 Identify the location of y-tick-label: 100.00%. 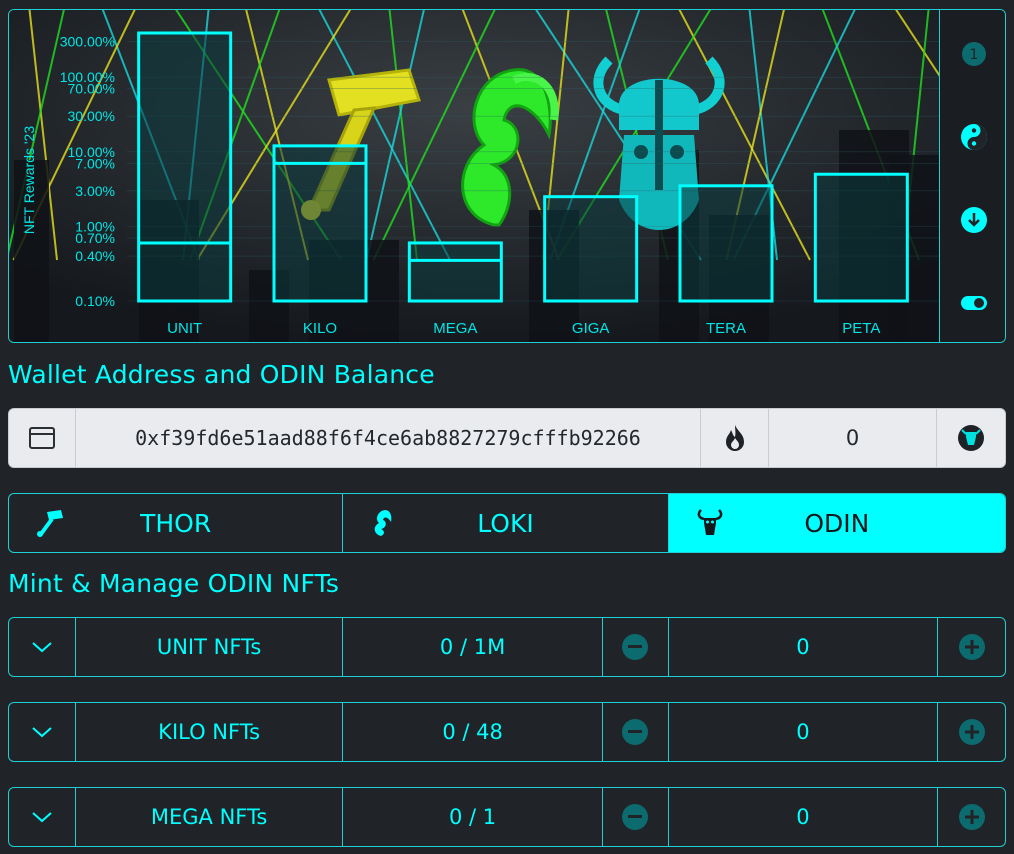
(87, 77).